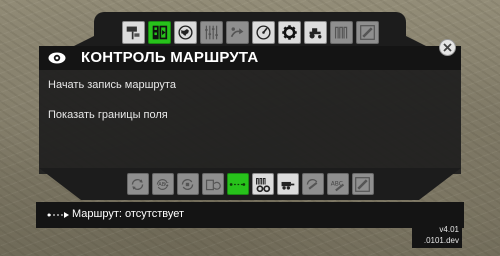 Image resolution: width=500 pixels, height=256 pixels. What do you see at coordinates (312, 184) in the screenshot?
I see `field-edit-icon` at bounding box center [312, 184].